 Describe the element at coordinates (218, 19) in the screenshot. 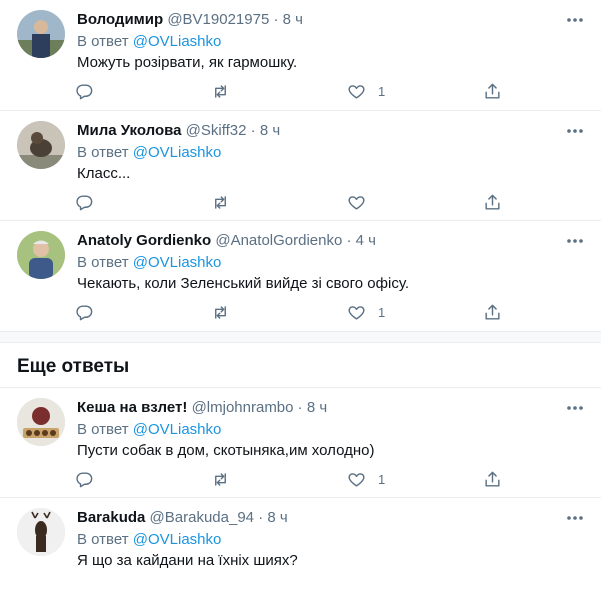

I see `user-handle: @BV19021975` at that location.